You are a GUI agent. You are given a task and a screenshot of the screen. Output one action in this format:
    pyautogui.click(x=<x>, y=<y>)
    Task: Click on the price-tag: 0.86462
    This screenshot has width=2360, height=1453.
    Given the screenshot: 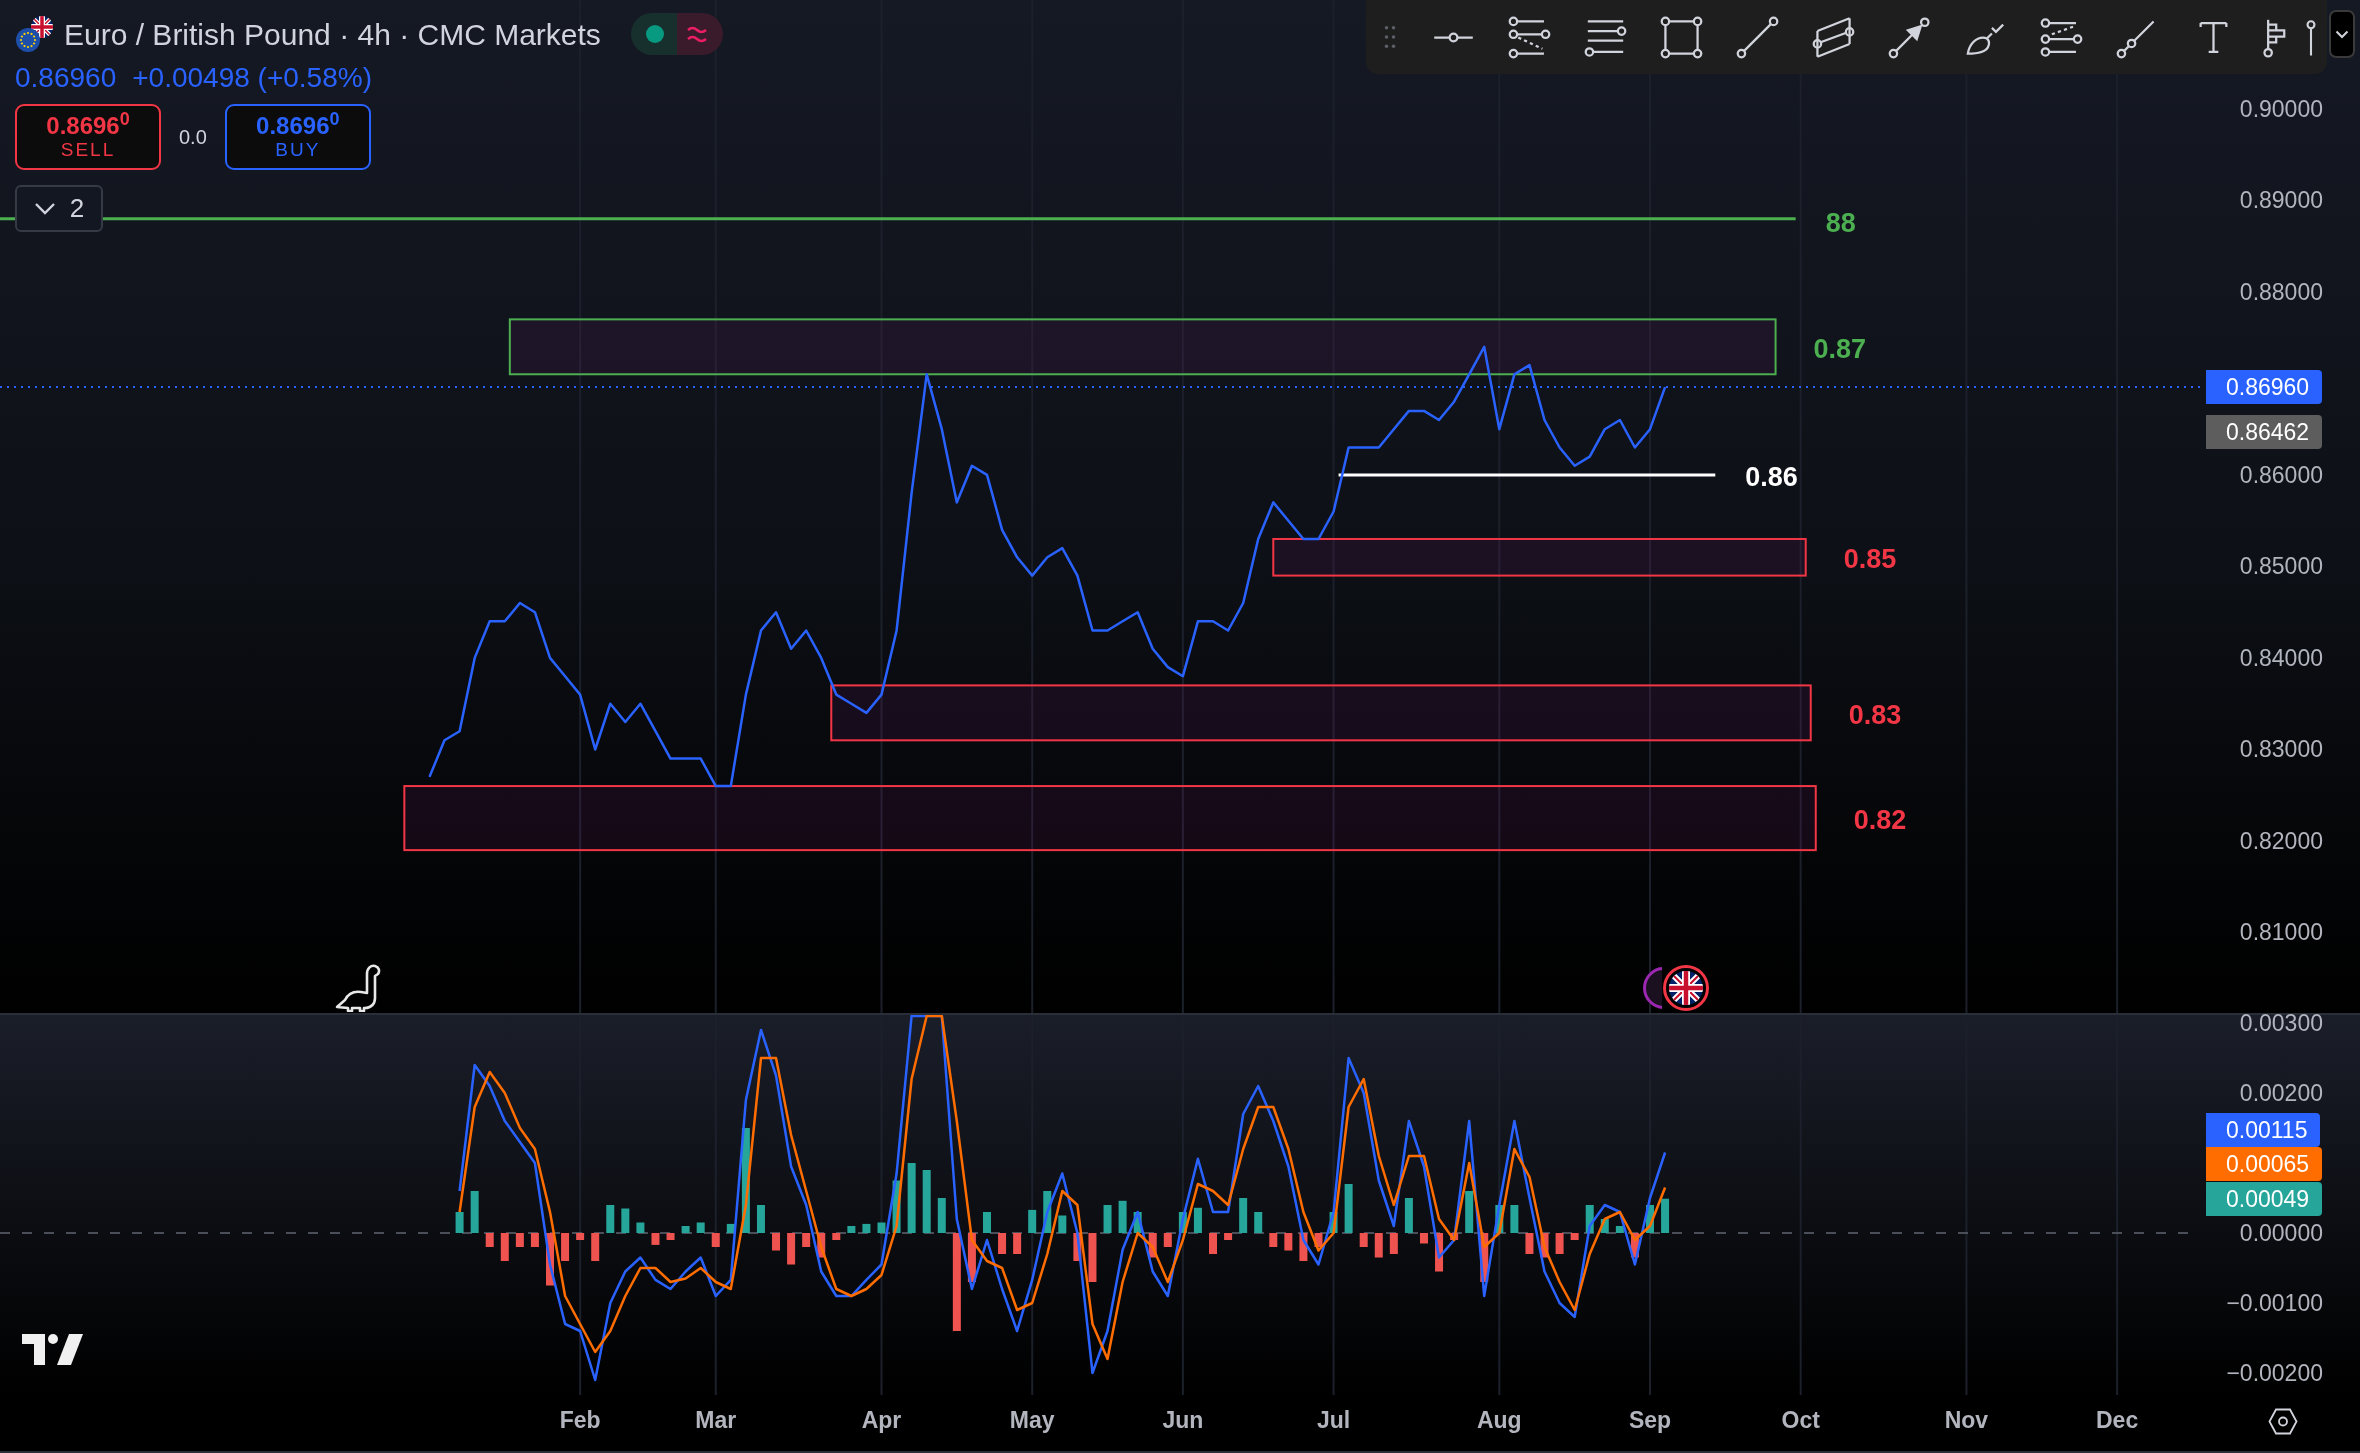 What is the action you would take?
    pyautogui.click(x=2264, y=432)
    